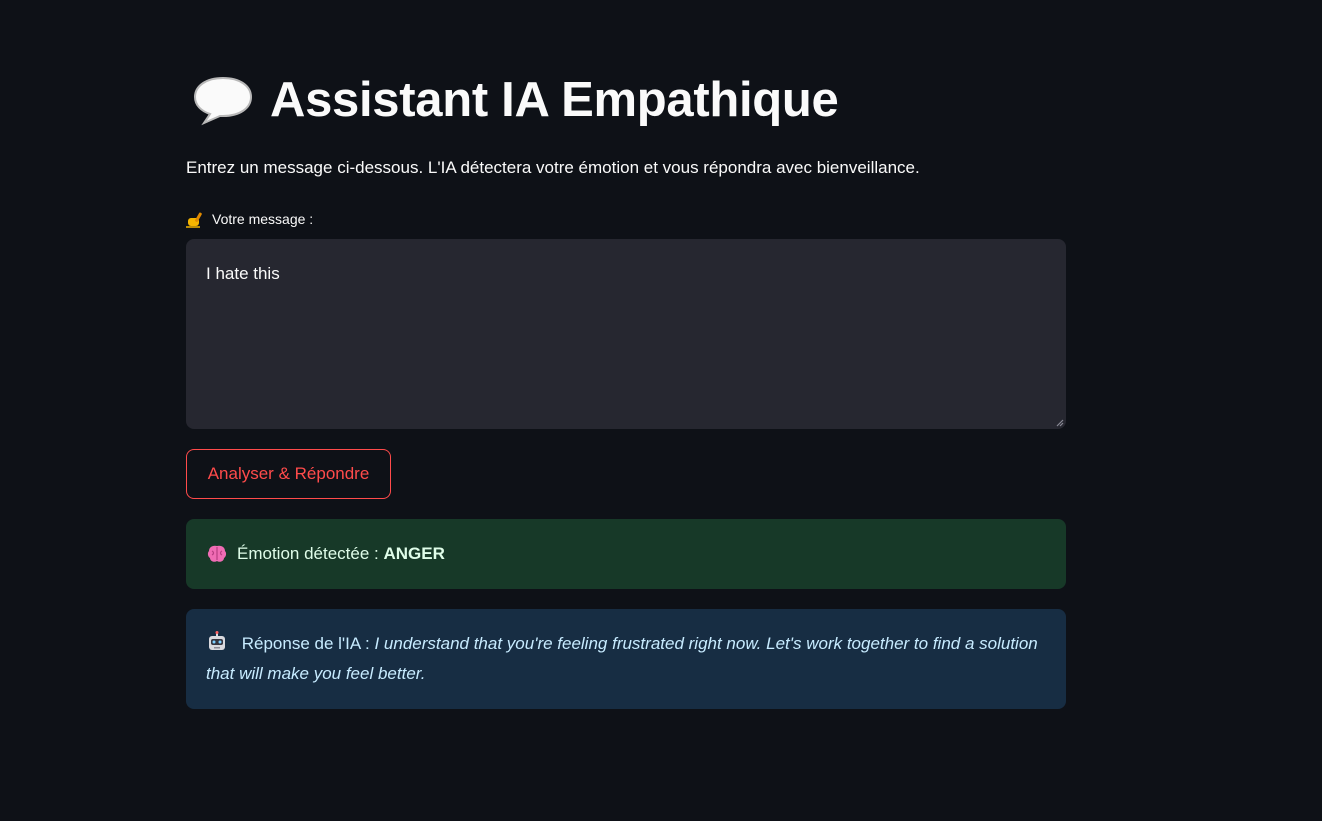  I want to click on message-label-text: Votre message :, so click(263, 219).